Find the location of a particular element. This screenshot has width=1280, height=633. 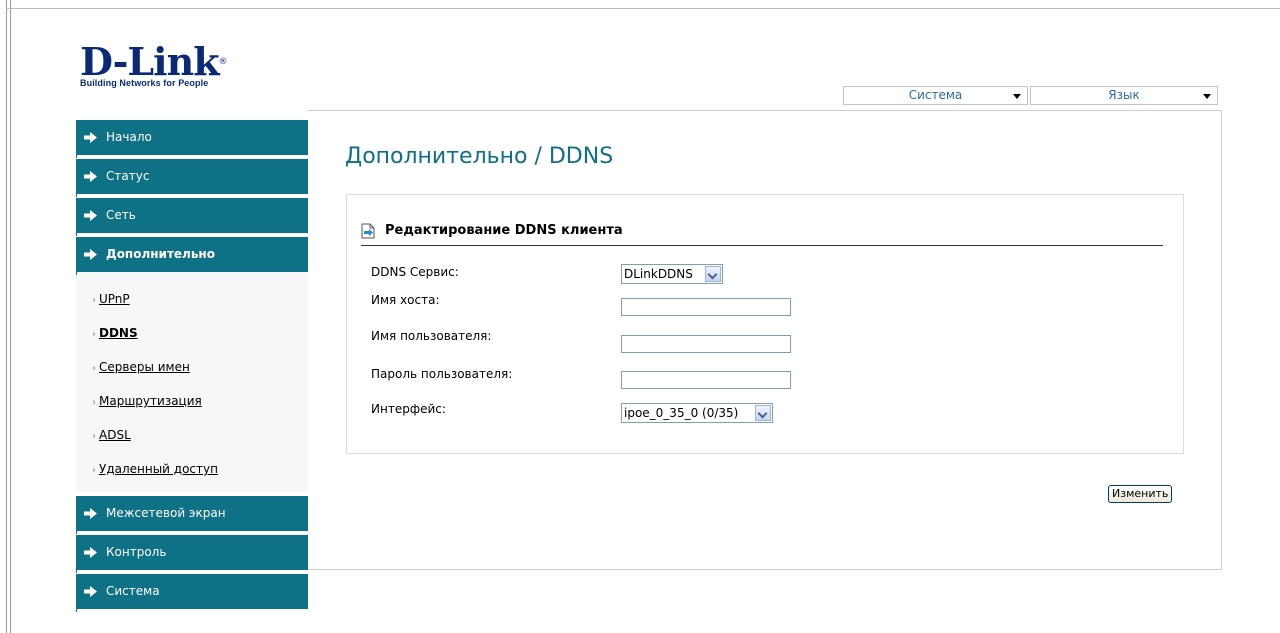

password-field is located at coordinates (706, 380).